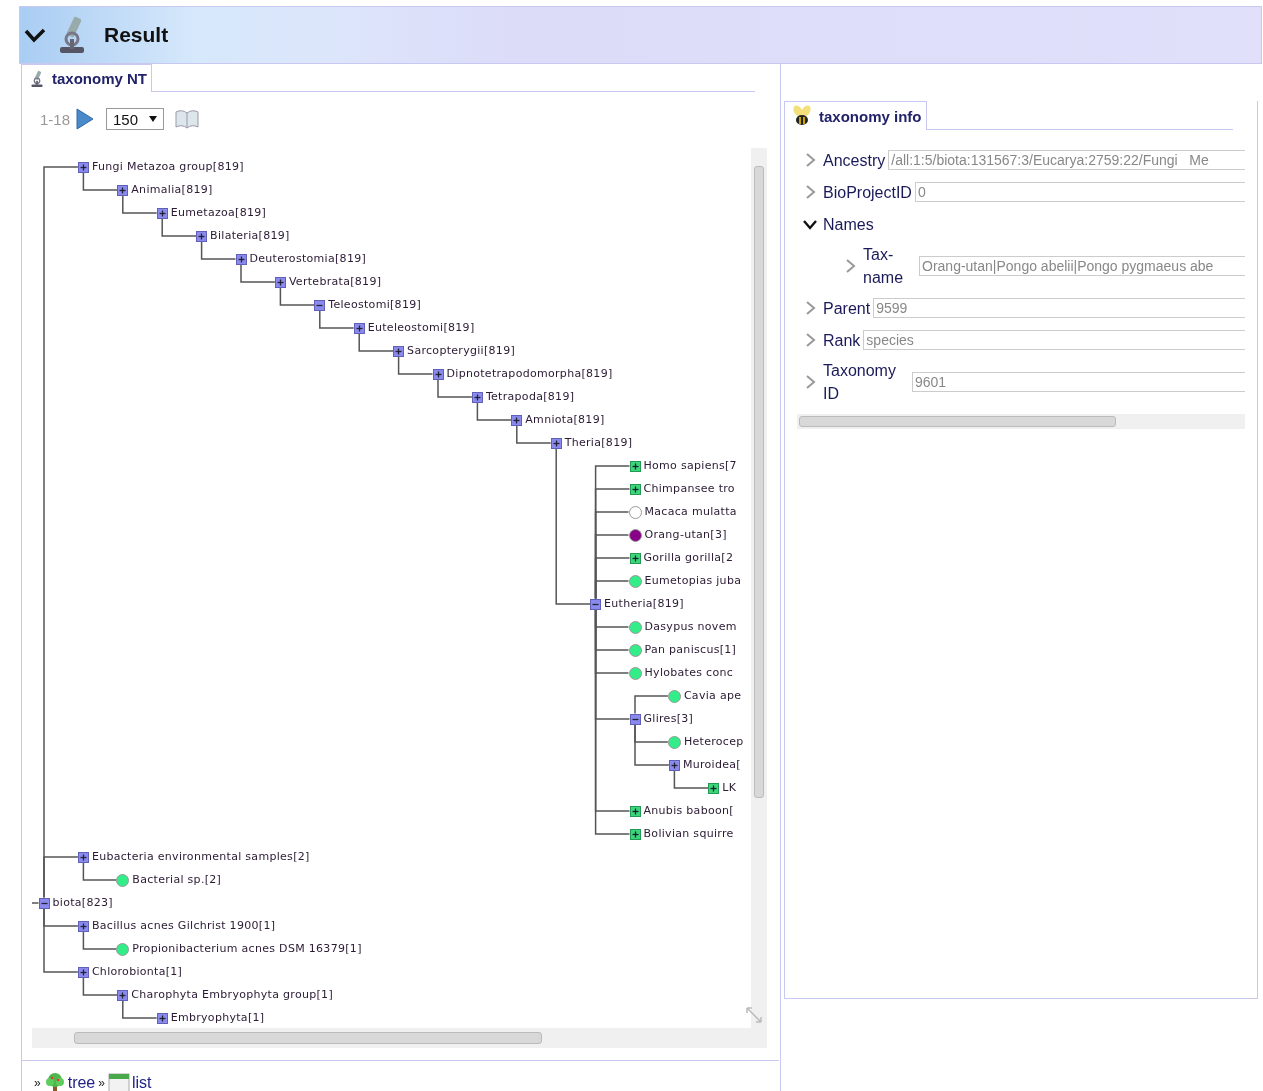  I want to click on node-label: Gorilla gorilla[2, so click(688, 558).